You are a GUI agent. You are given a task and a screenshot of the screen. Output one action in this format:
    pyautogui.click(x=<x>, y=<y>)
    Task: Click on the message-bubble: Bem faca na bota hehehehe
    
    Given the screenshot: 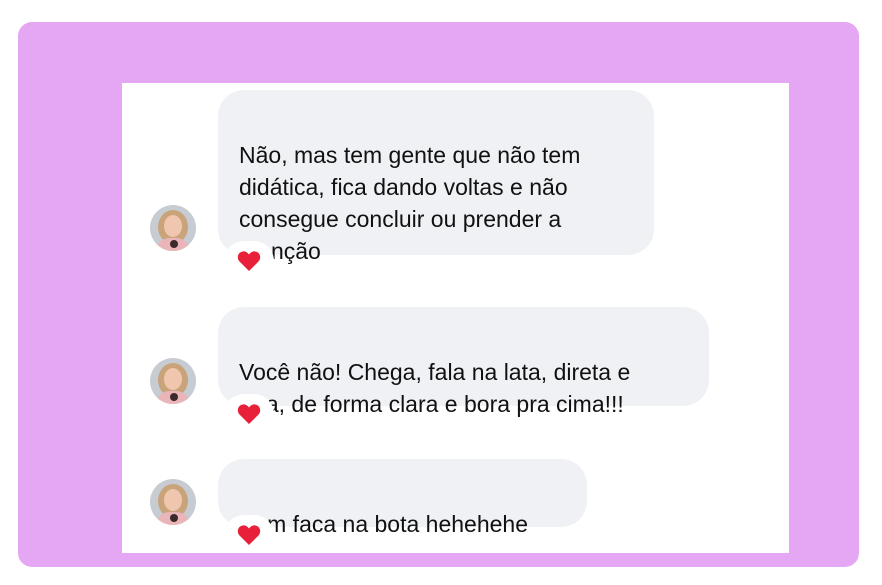 What is the action you would take?
    pyautogui.click(x=402, y=498)
    